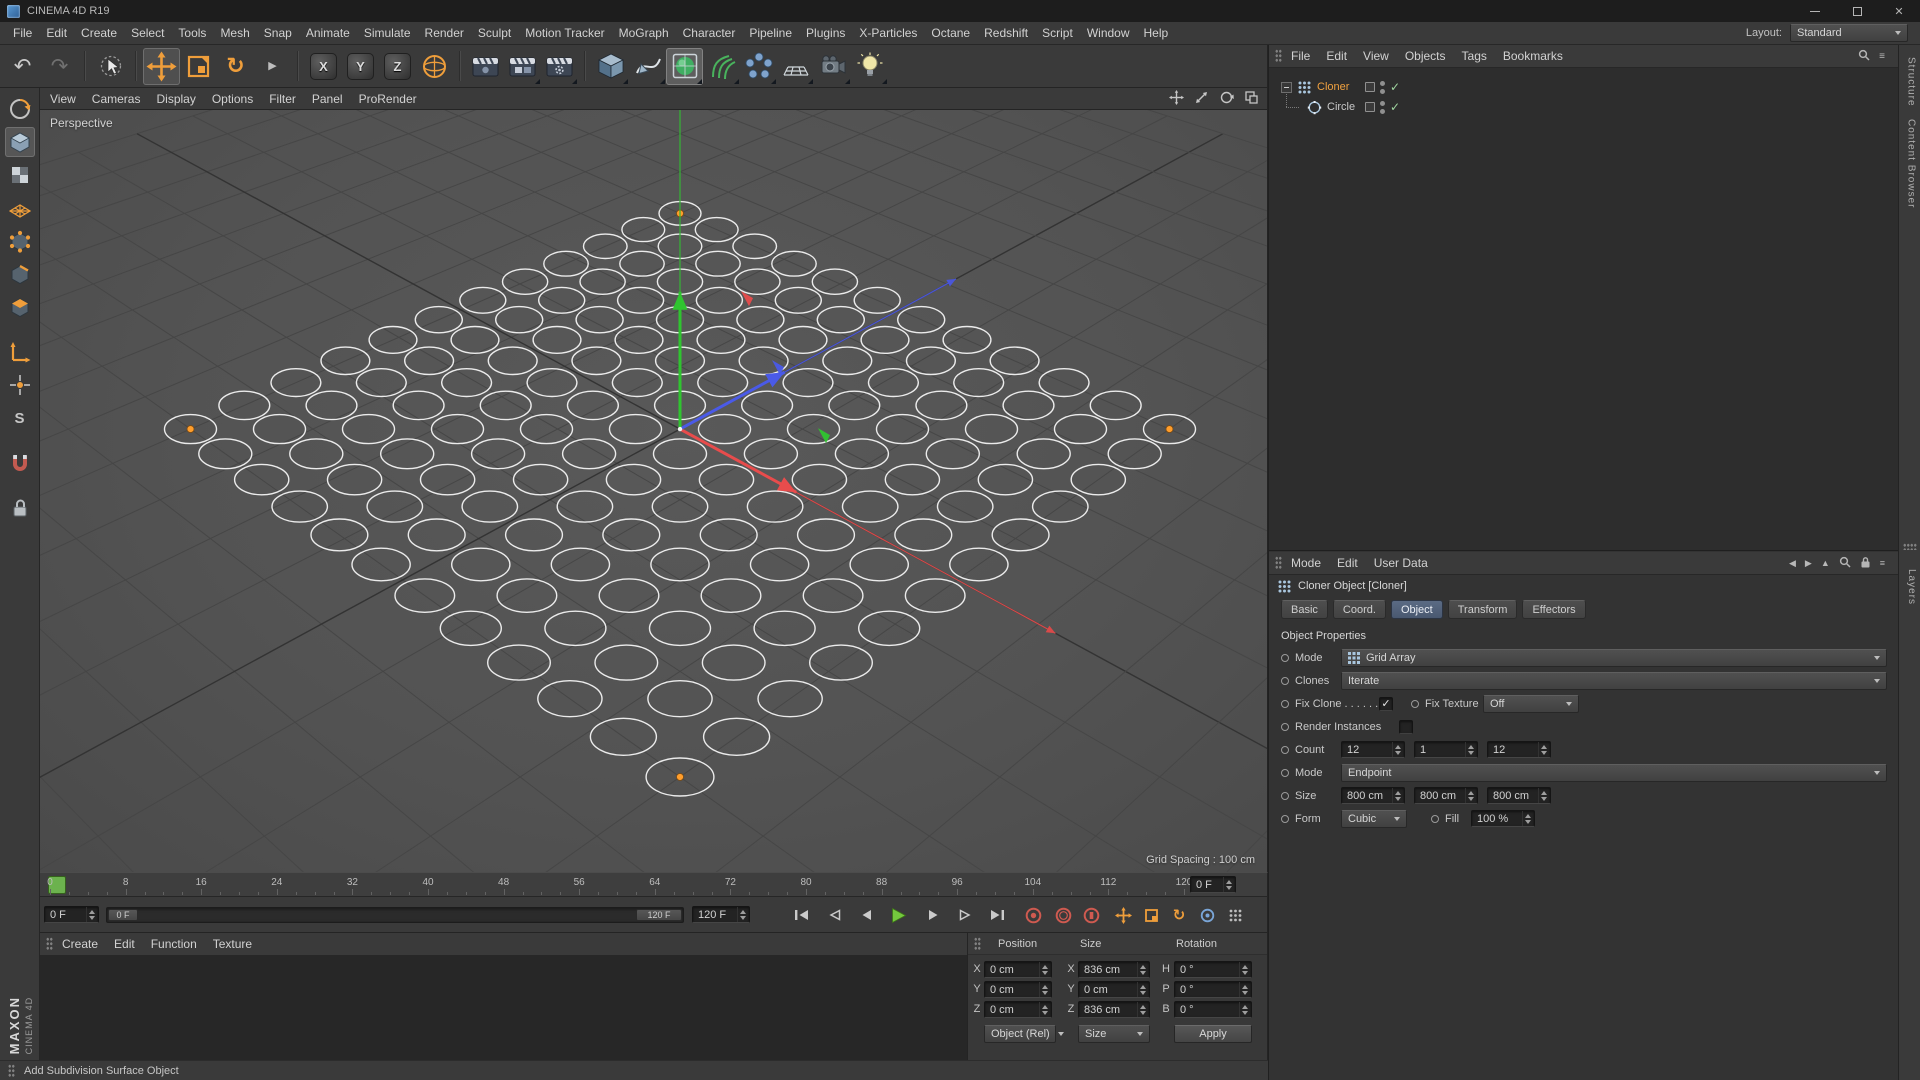 The image size is (1920, 1080). What do you see at coordinates (1213, 884) in the screenshot?
I see `current-frame-field: 0 F` at bounding box center [1213, 884].